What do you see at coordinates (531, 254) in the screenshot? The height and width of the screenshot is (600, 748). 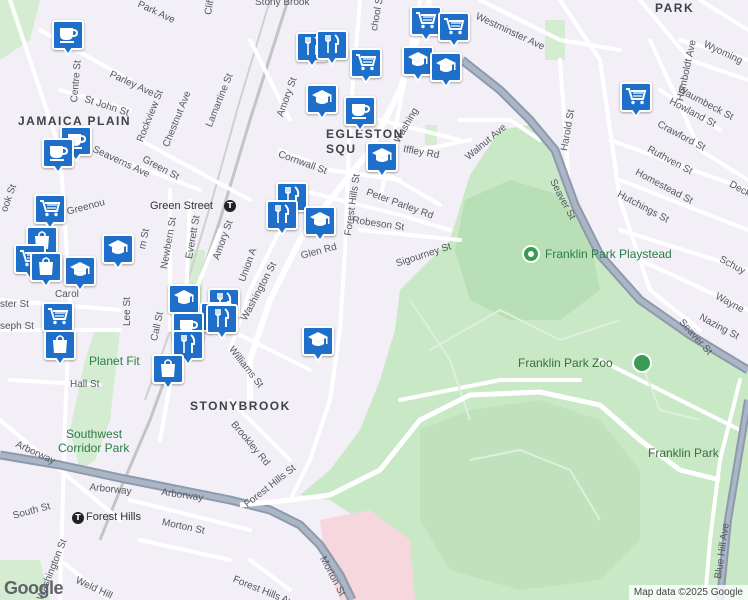 I see `park-pin-icon` at bounding box center [531, 254].